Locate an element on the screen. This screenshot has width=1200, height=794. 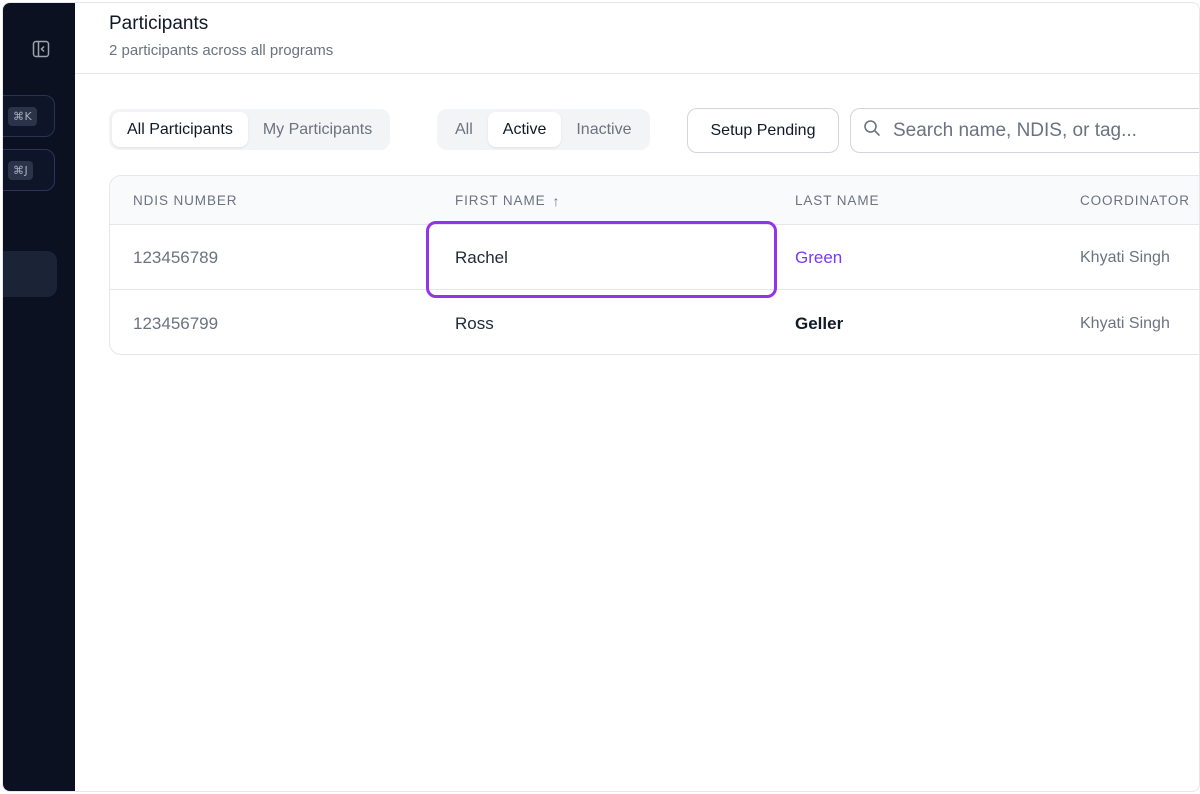
search-icon is located at coordinates (872, 130).